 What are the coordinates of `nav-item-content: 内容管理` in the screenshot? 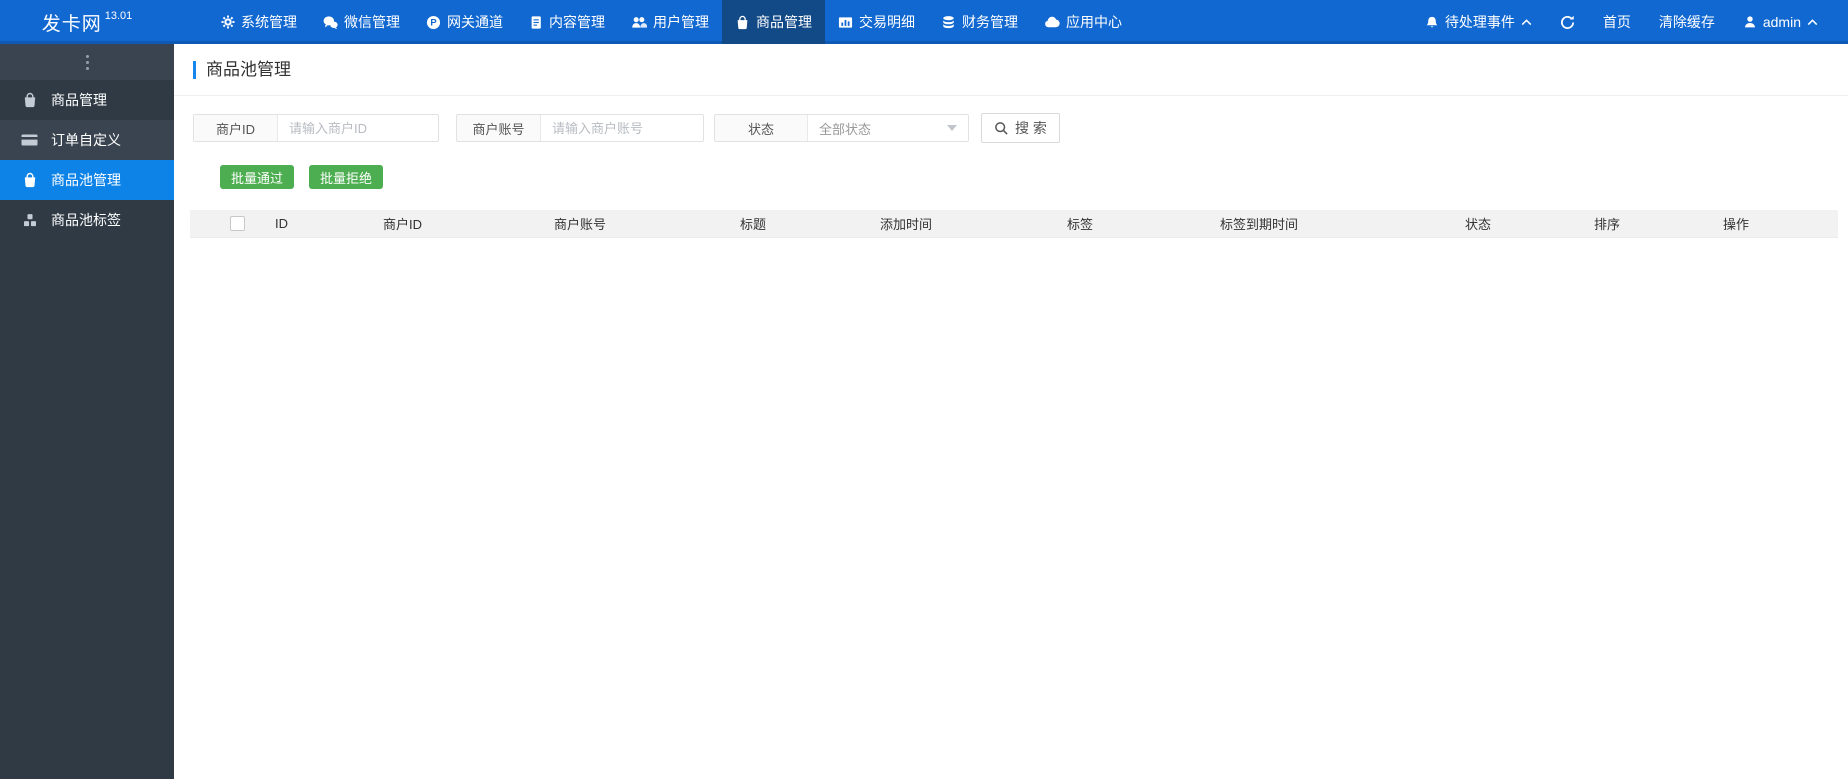 It's located at (567, 22).